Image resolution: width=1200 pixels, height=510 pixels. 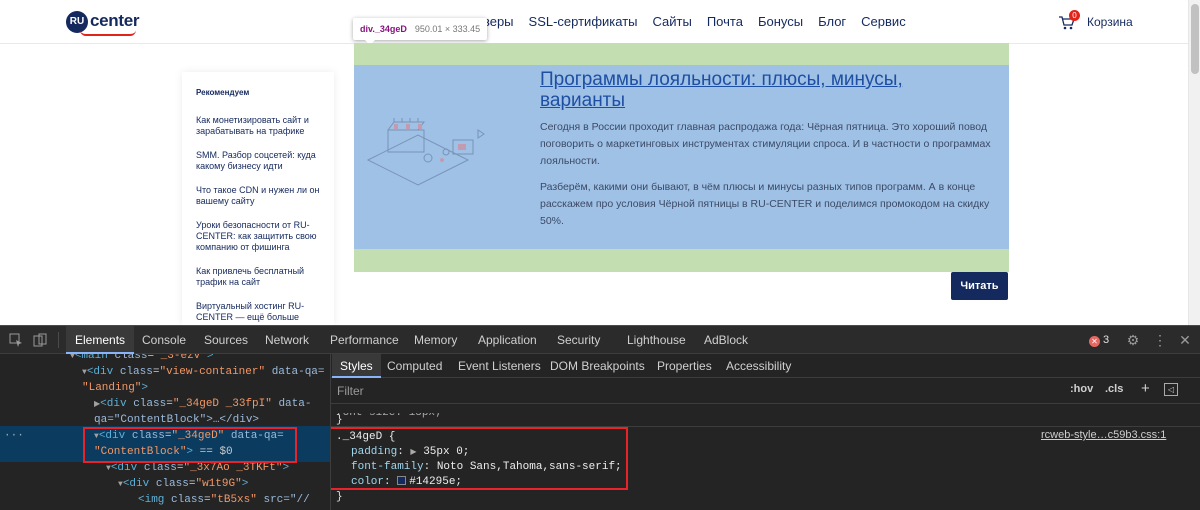 I want to click on loyalty-illustration, so click(x=425, y=152).